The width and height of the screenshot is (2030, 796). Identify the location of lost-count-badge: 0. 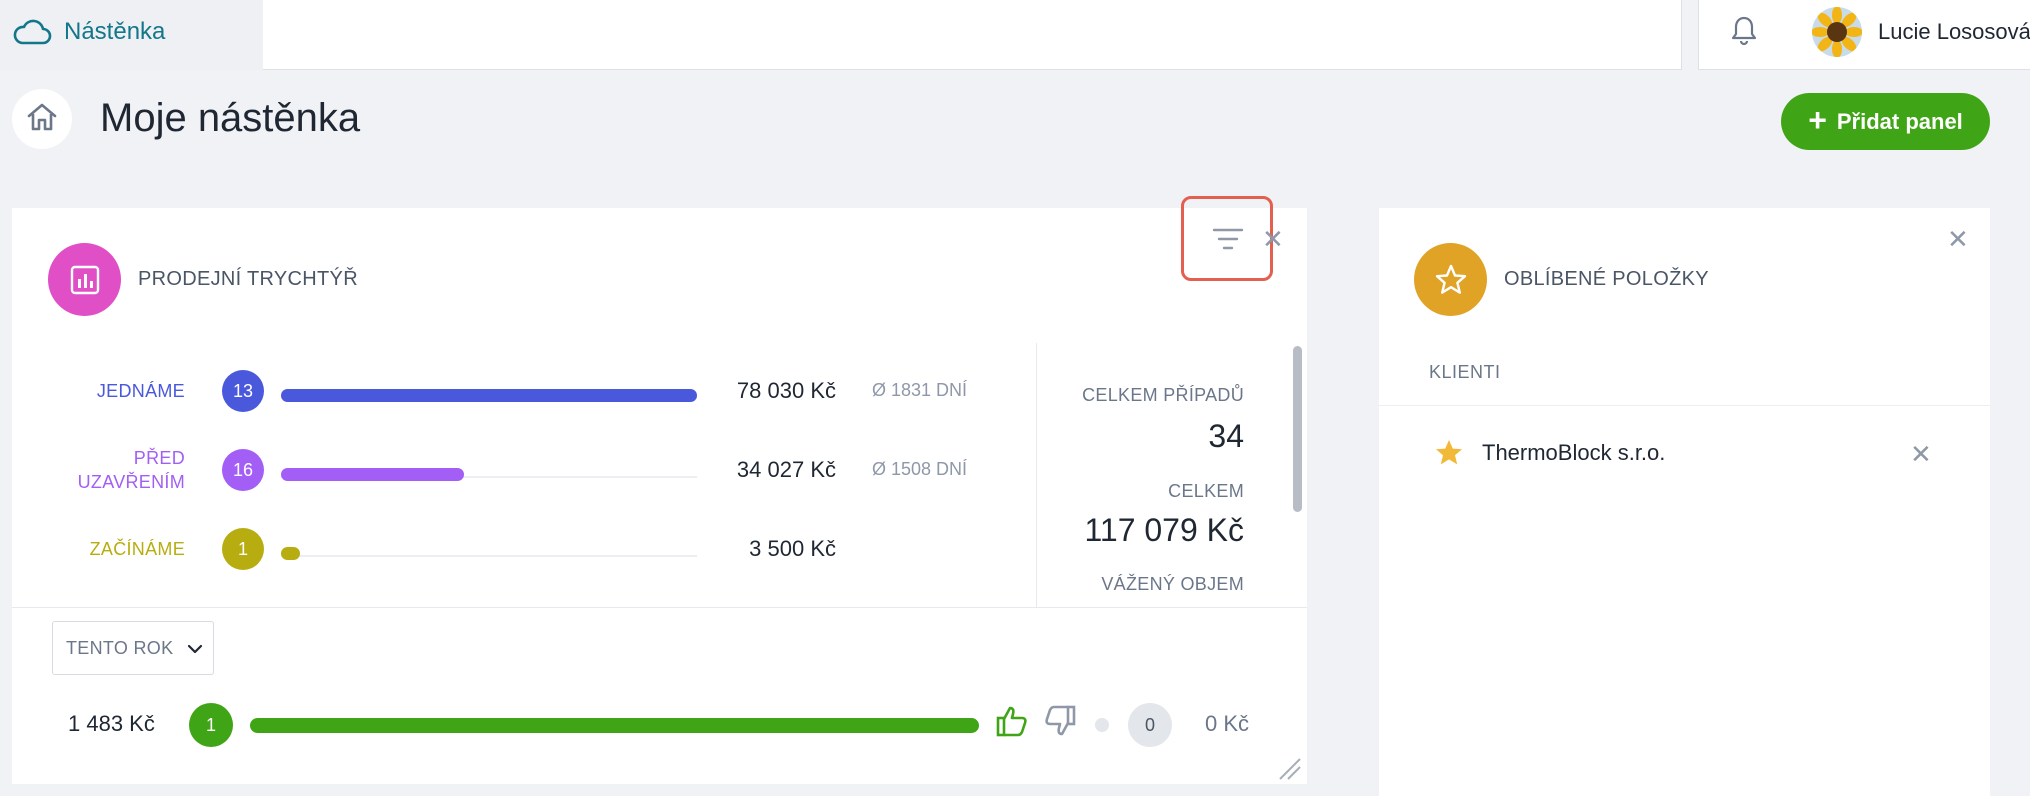
(1150, 725).